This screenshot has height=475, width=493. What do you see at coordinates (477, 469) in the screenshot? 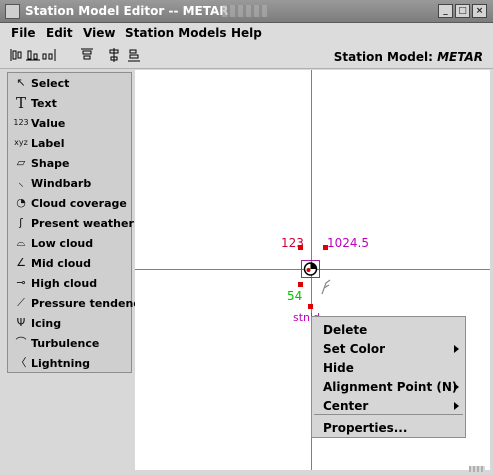
I see `resize-grip-icon` at bounding box center [477, 469].